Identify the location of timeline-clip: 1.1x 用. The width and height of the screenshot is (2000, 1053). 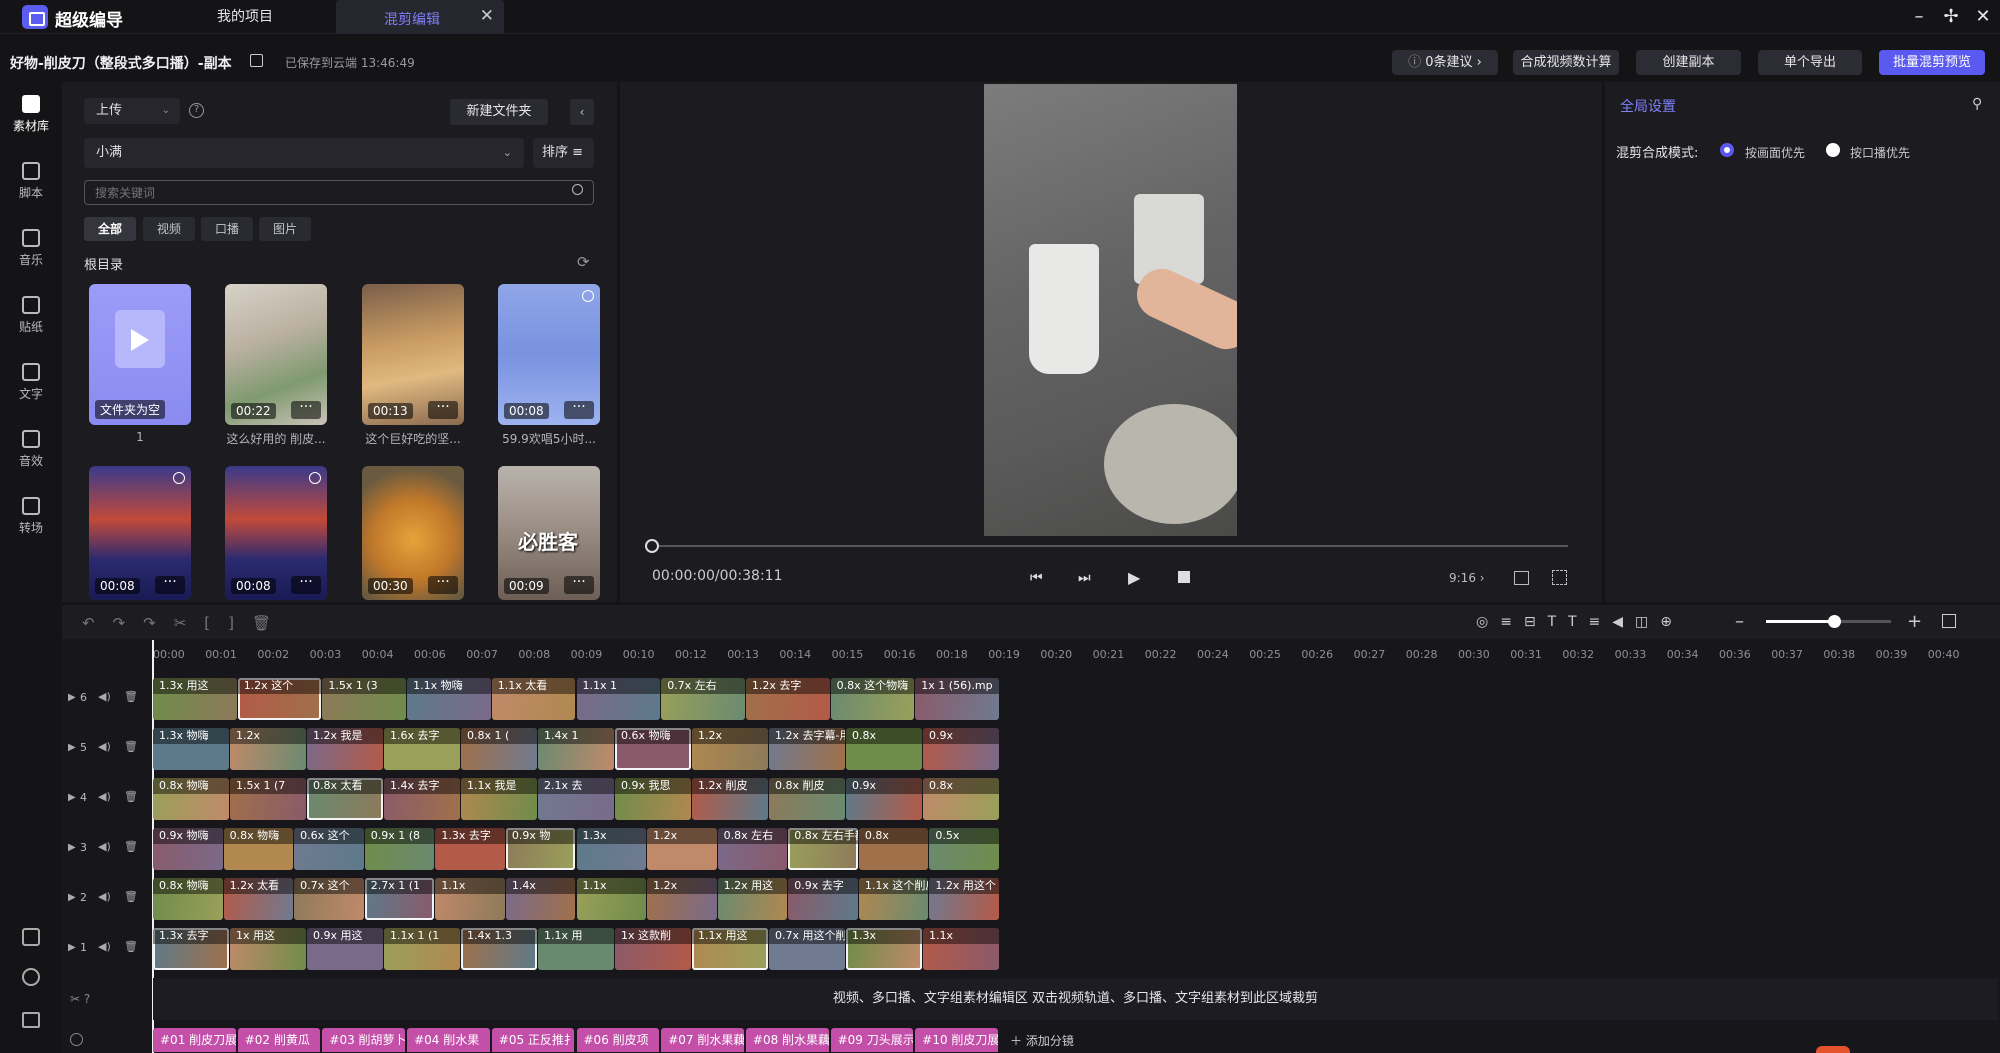
(576, 949).